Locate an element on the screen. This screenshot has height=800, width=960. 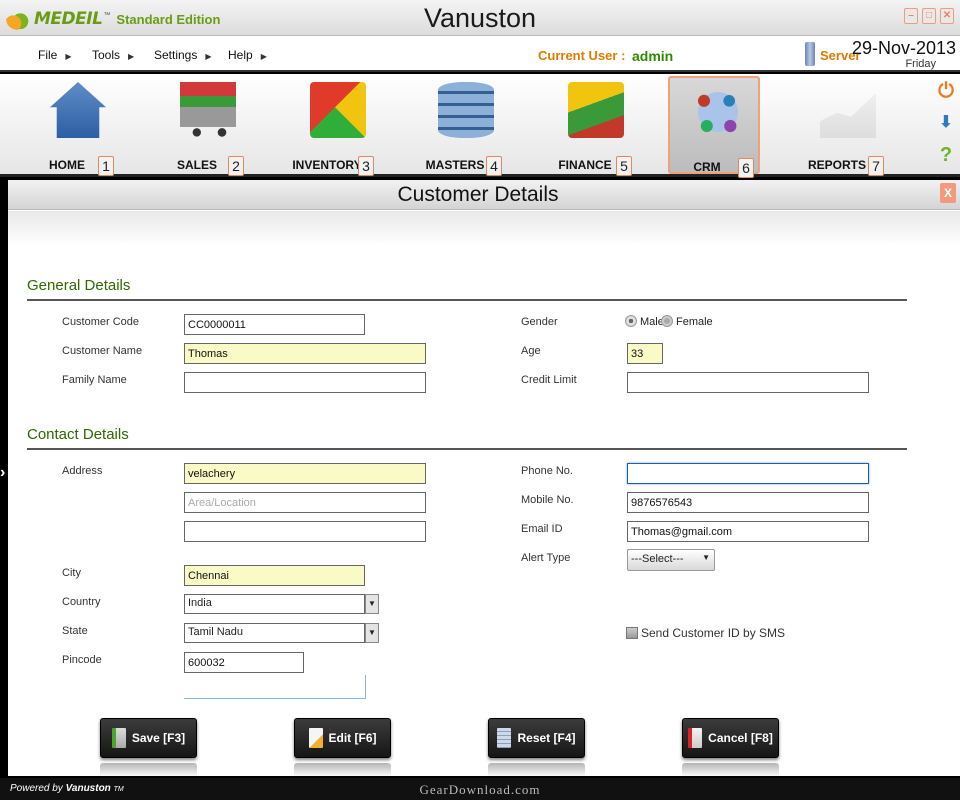
menu-help: Help ▶ is located at coordinates (247, 55).